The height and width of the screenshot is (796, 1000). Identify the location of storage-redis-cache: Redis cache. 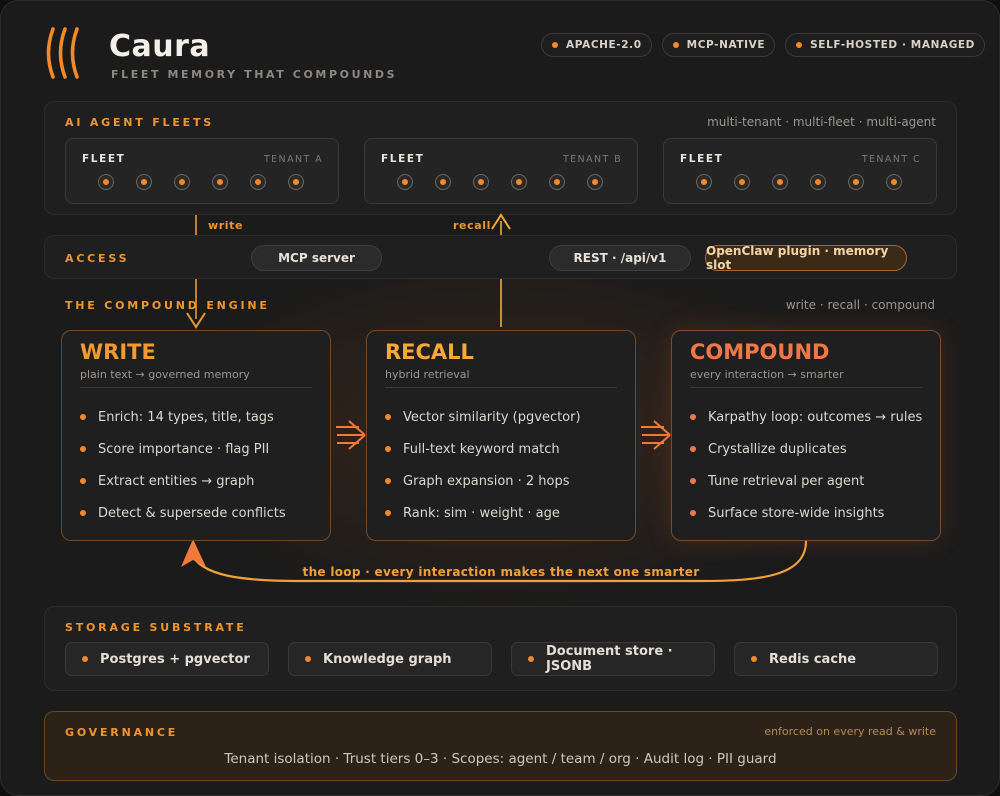
(836, 659).